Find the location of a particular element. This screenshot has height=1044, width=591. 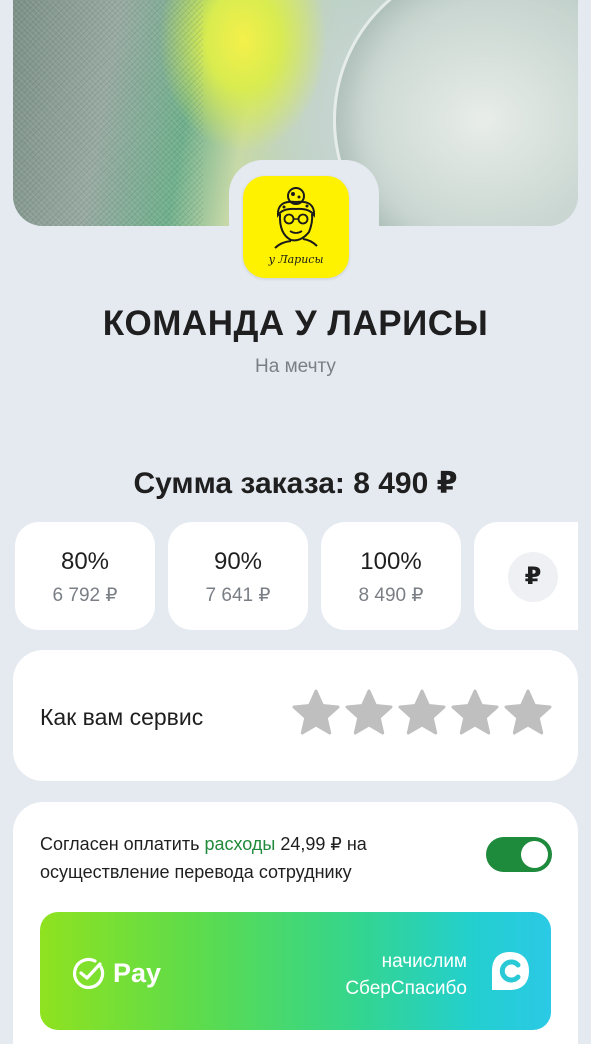

tip-amount: 8 490 ₽ is located at coordinates (391, 595).